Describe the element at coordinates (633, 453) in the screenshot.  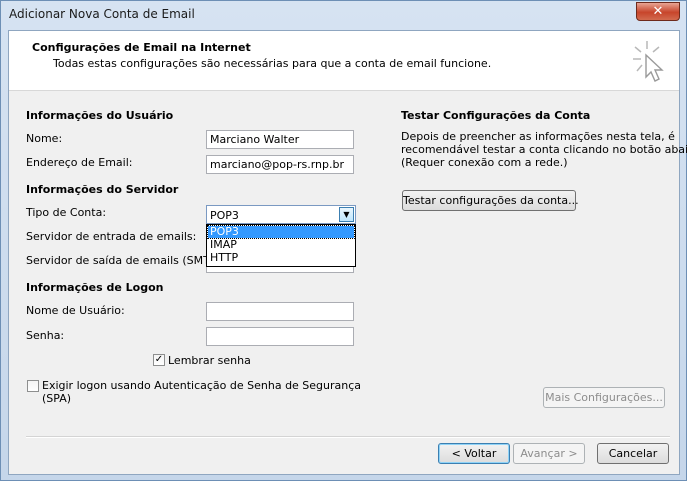
I see `cancel-button: Cancelar` at that location.